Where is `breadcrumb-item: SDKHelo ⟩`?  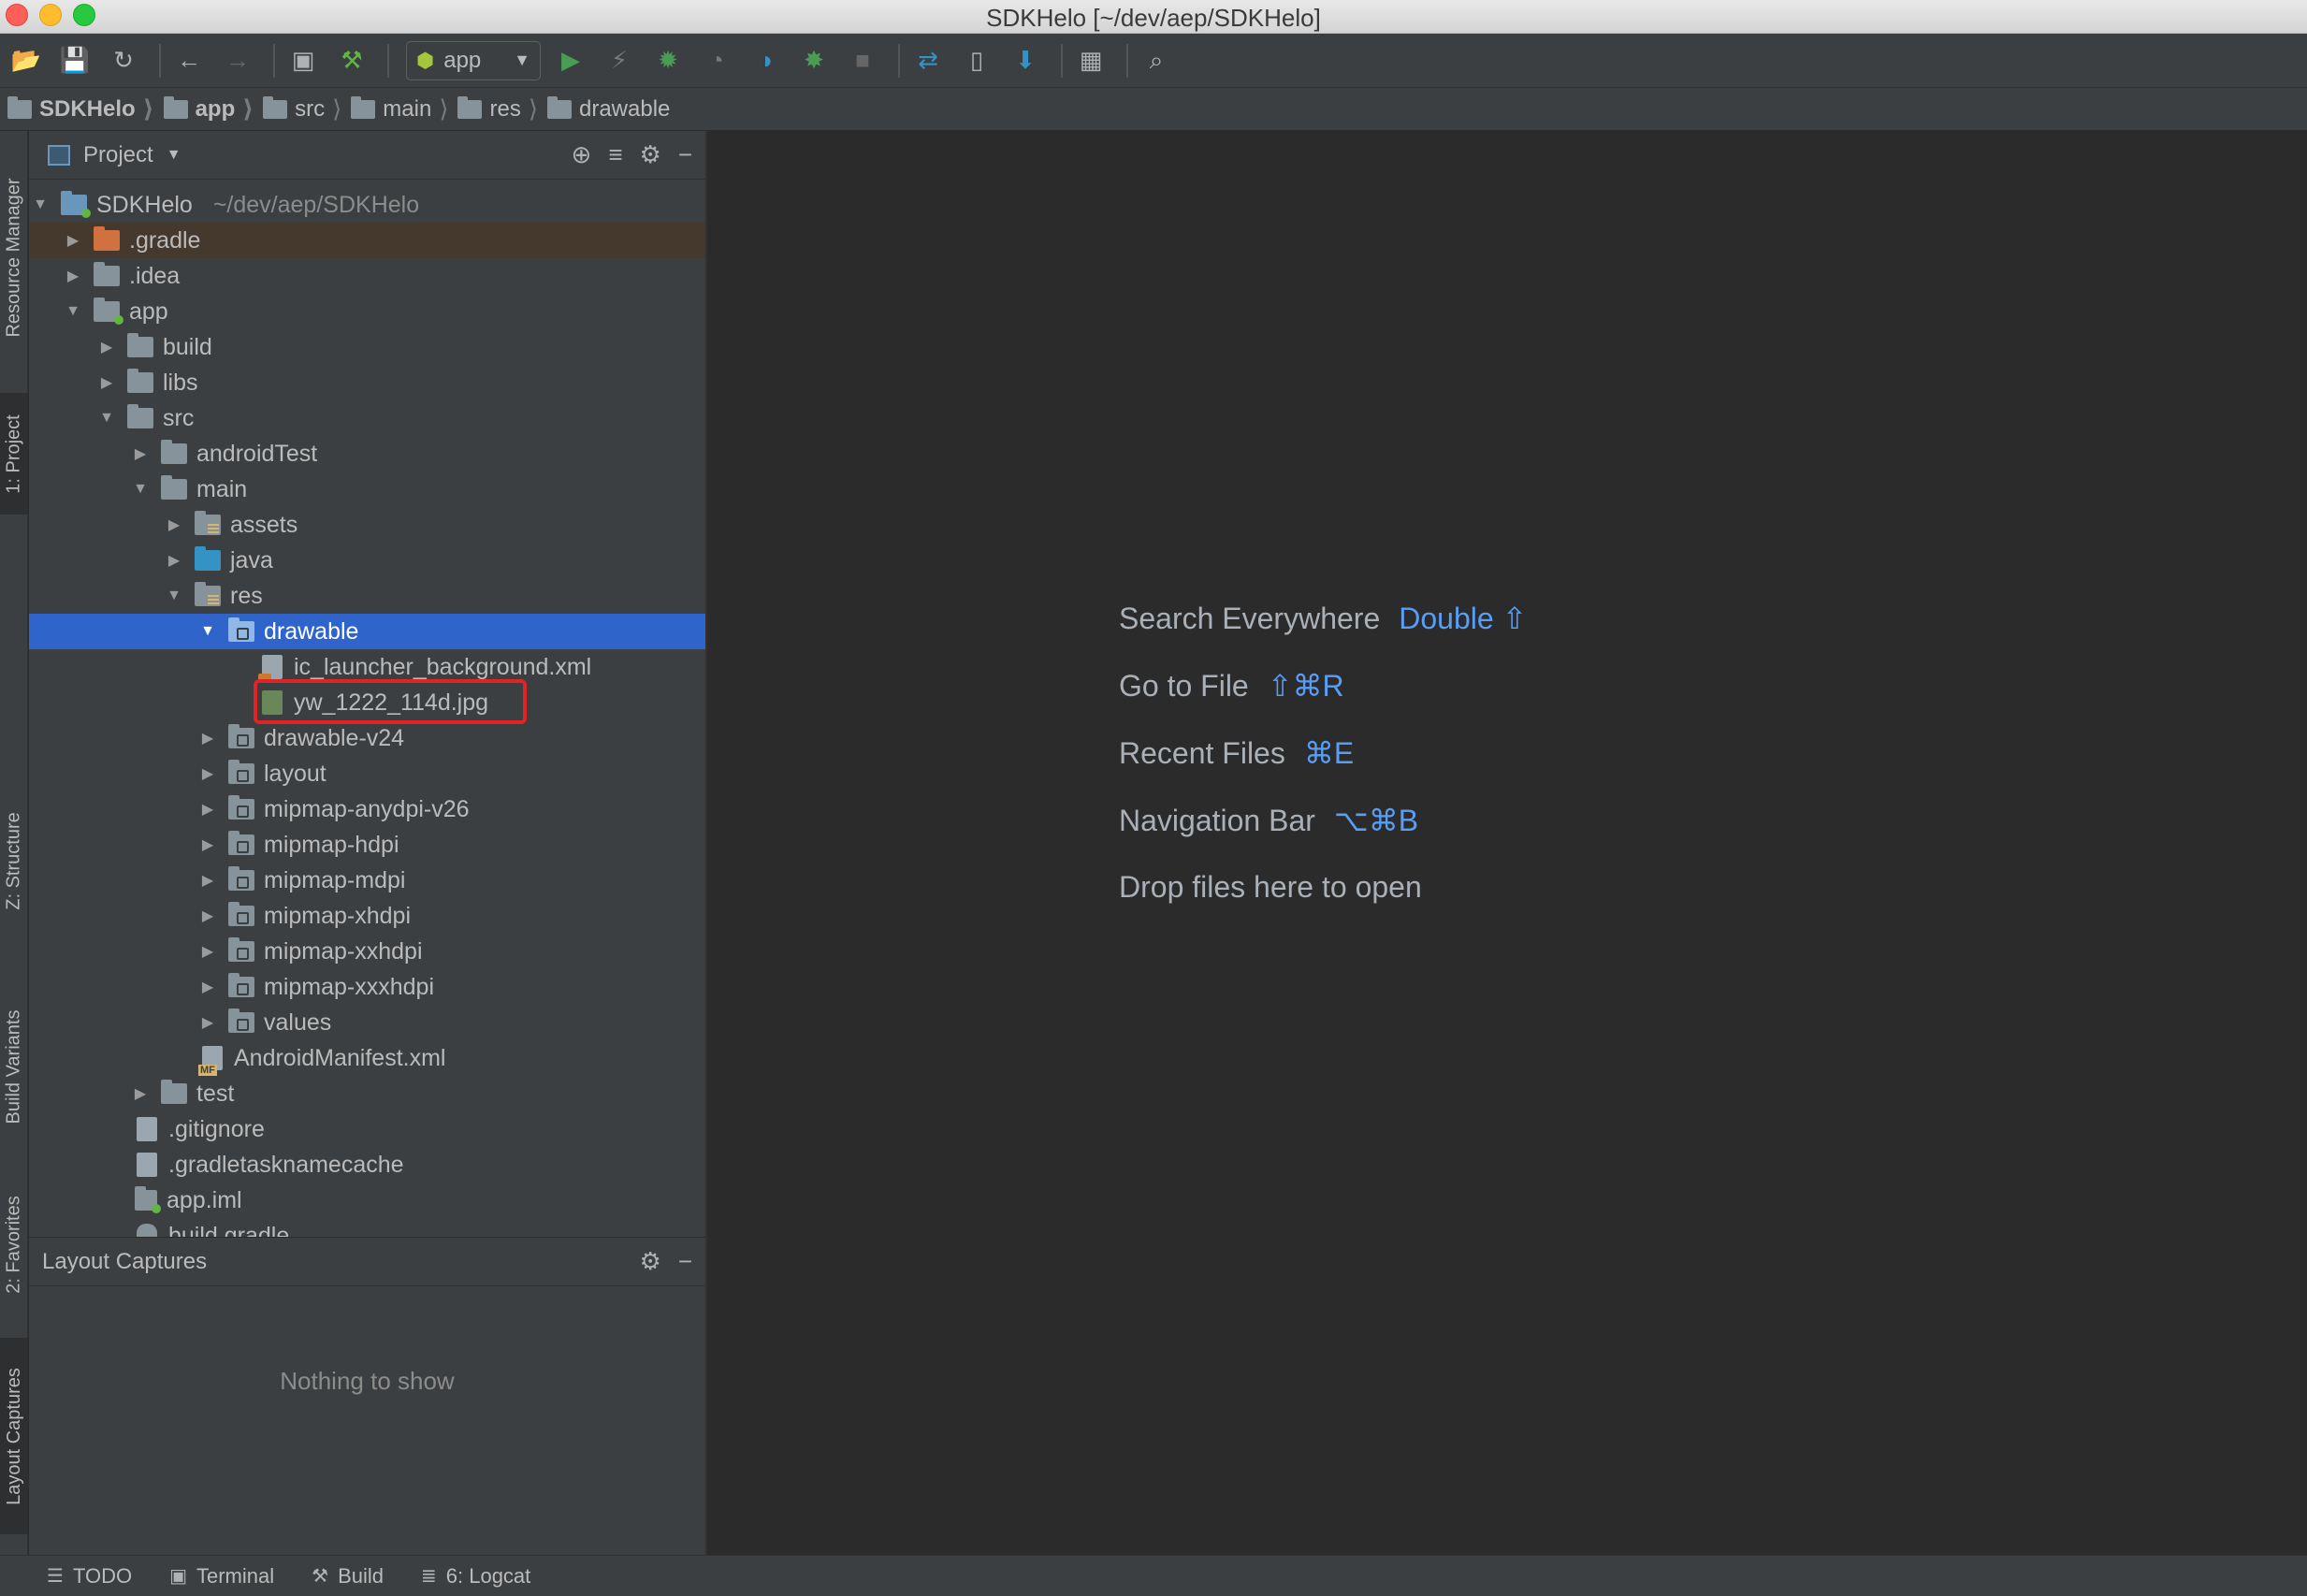 breadcrumb-item: SDKHelo ⟩ is located at coordinates (86, 108).